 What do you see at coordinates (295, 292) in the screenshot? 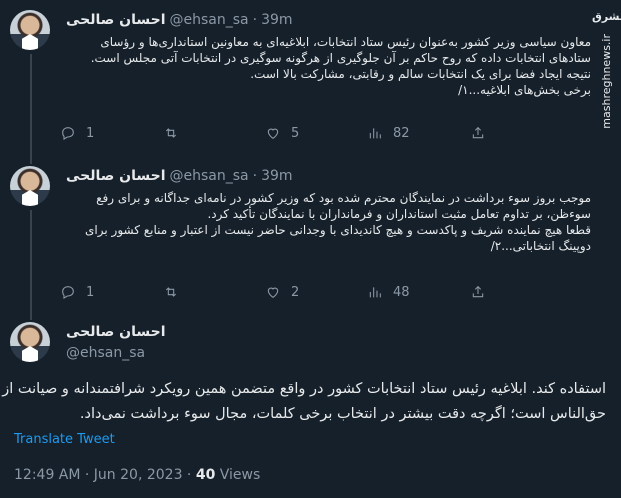
I see `like-count: 2` at bounding box center [295, 292].